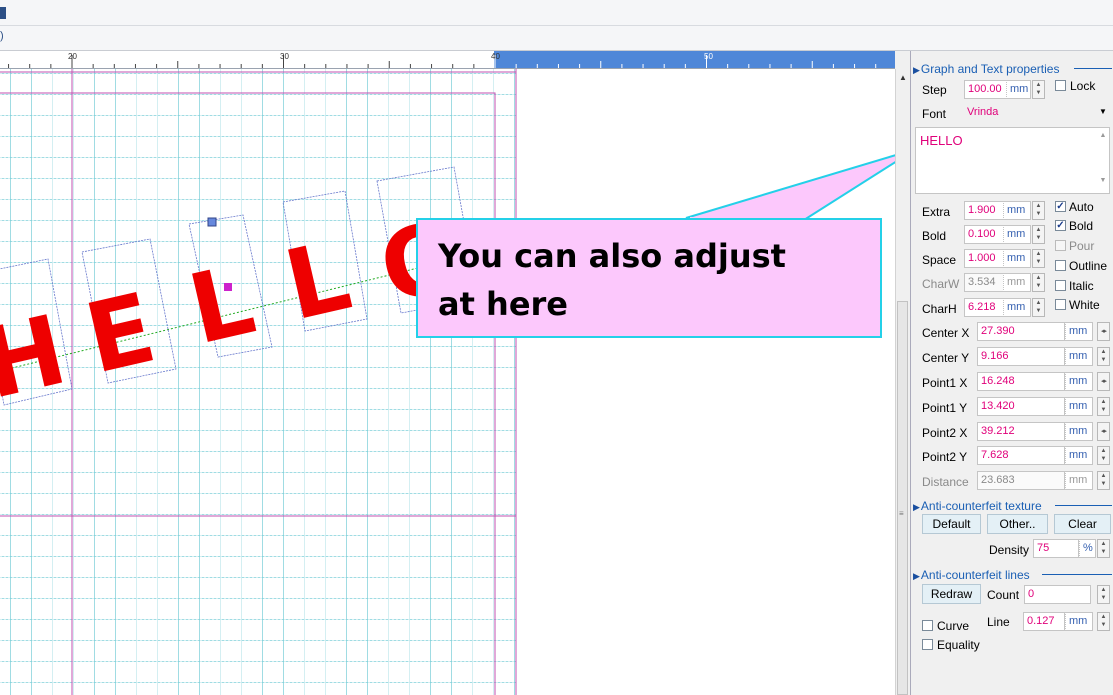  Describe the element at coordinates (984, 234) in the screenshot. I see `bold-field: 0.100` at that location.